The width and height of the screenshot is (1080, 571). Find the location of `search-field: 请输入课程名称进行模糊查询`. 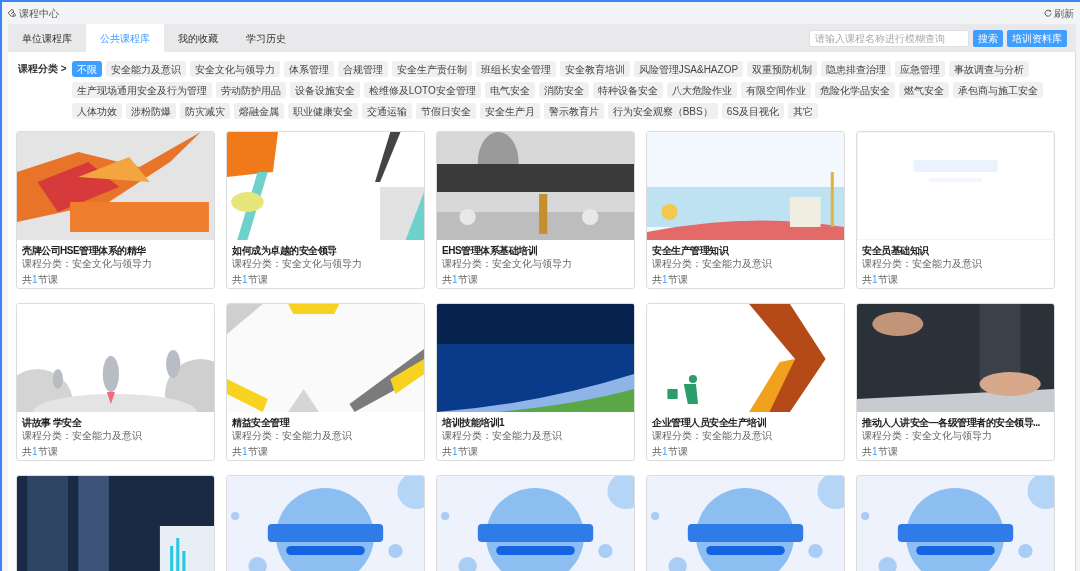

search-field: 请输入课程名称进行模糊查询 is located at coordinates (889, 38).